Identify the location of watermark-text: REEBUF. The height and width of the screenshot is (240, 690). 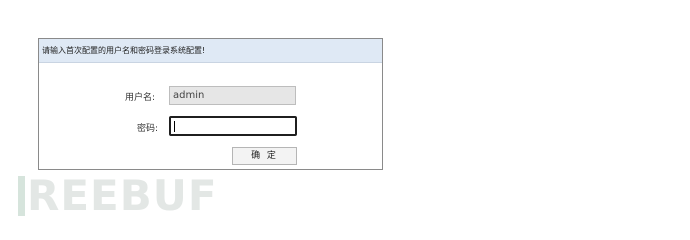
(122, 195).